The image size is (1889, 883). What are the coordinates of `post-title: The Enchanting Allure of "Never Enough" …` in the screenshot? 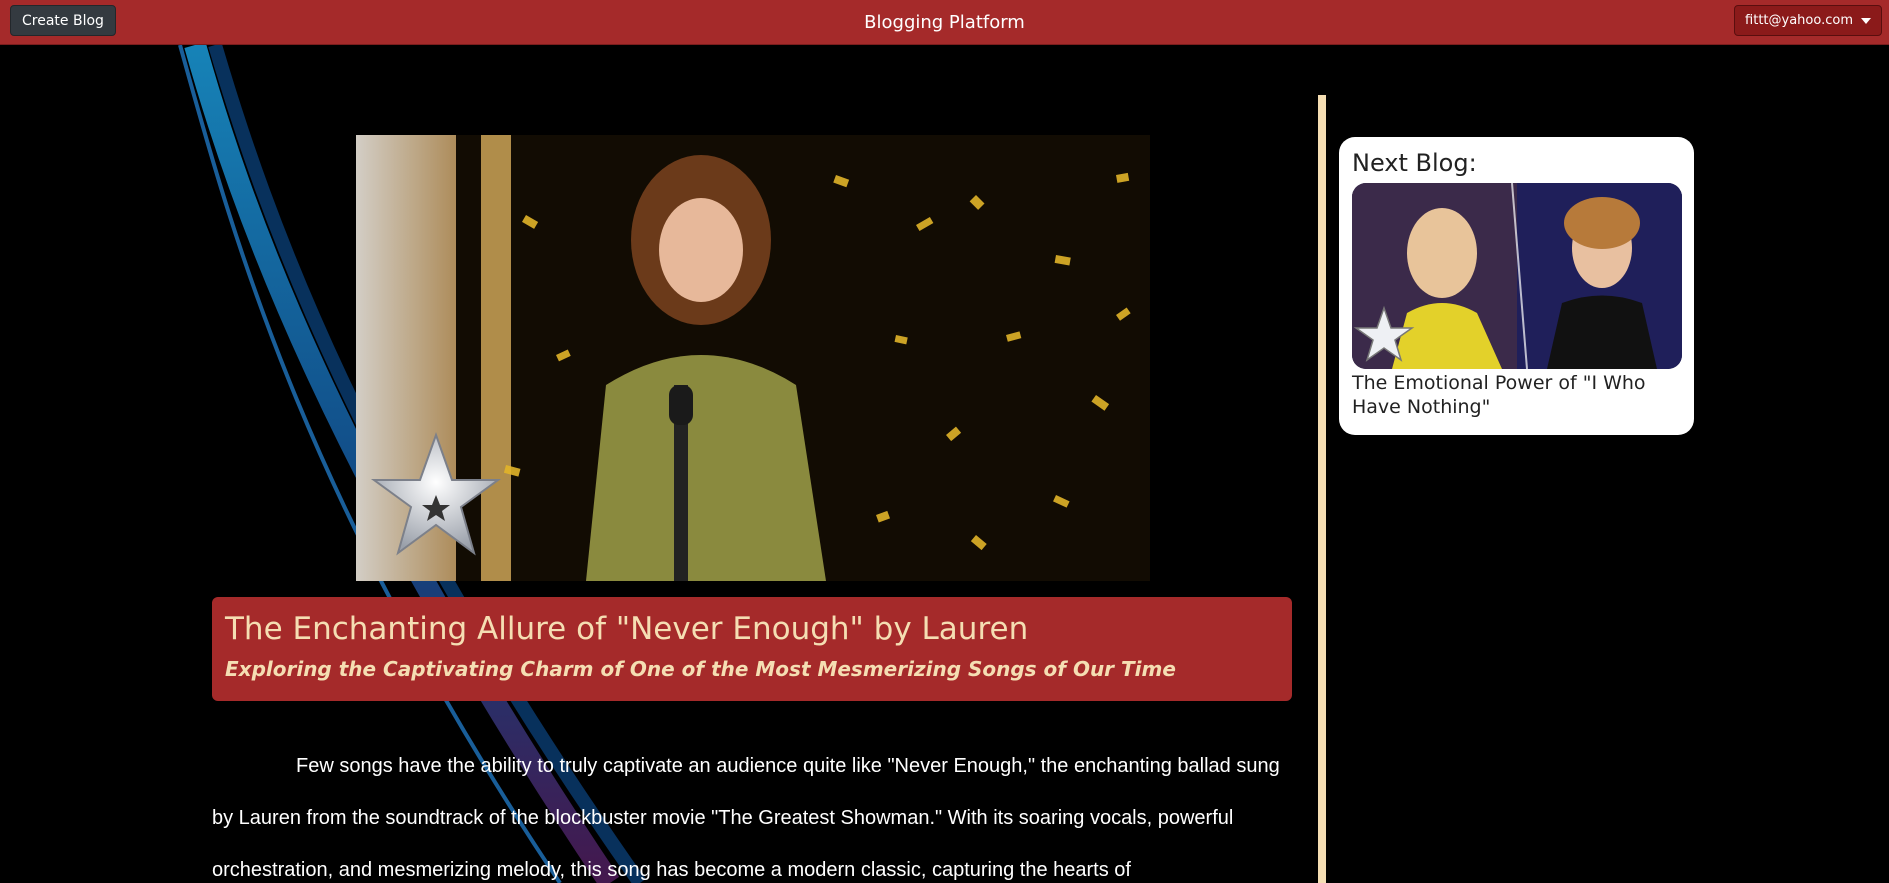 It's located at (627, 629).